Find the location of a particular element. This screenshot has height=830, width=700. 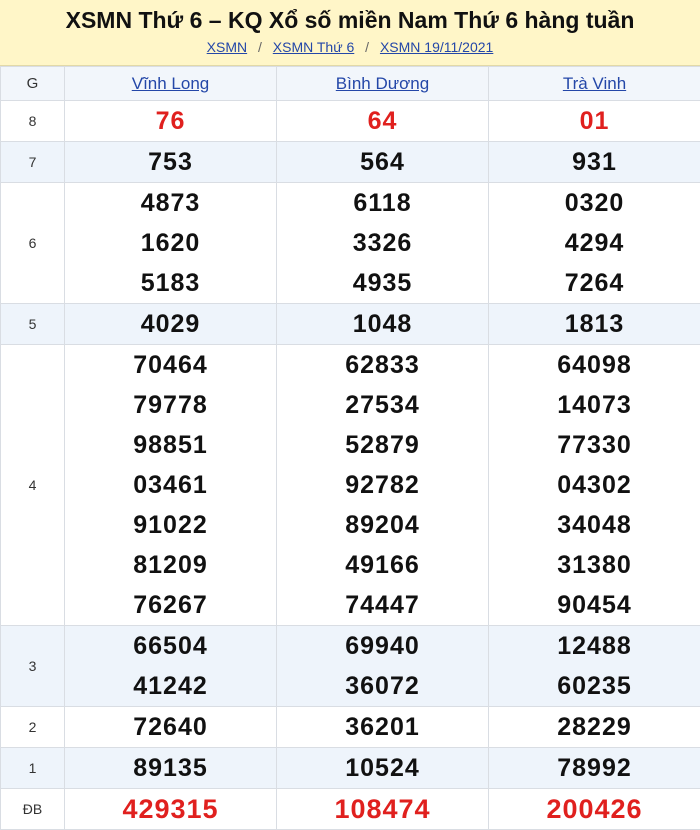

result-cell: 64098140737733004302340483138090454 is located at coordinates (594, 485).